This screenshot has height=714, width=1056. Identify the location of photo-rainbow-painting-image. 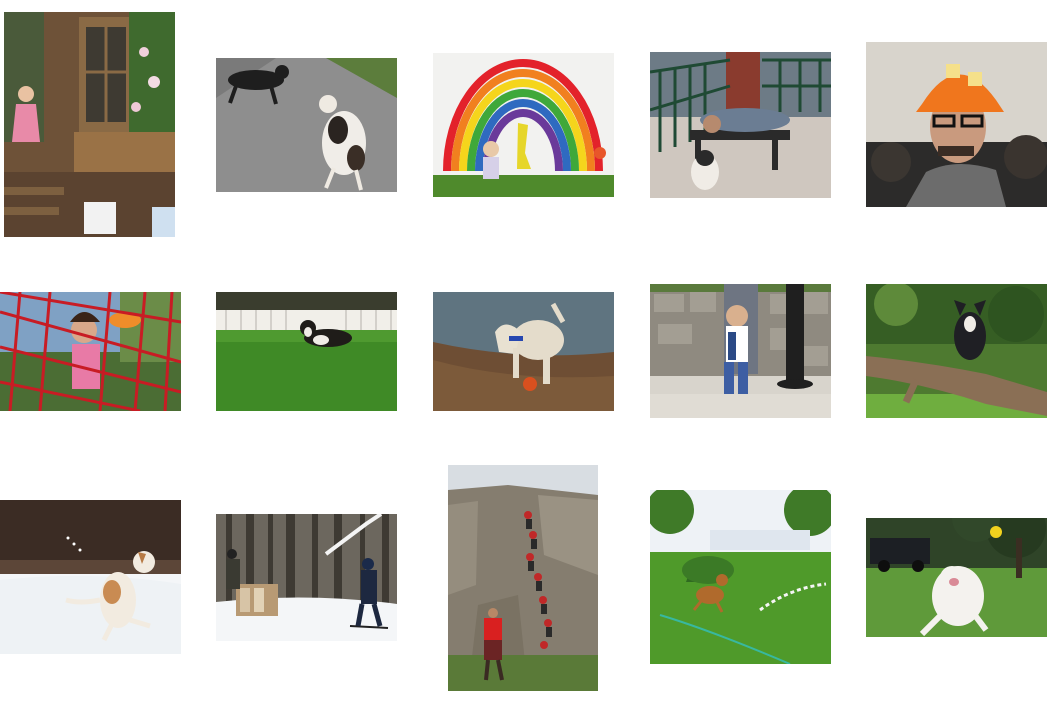
(523, 125).